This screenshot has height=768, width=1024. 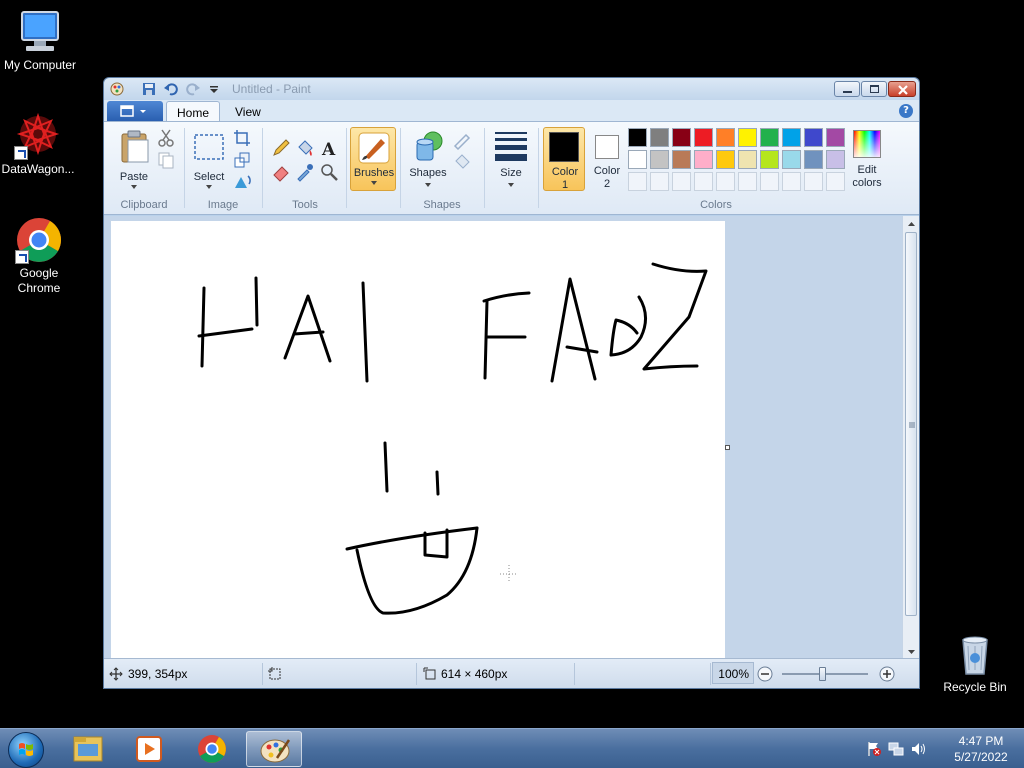 I want to click on eraser-icon, so click(x=281, y=172).